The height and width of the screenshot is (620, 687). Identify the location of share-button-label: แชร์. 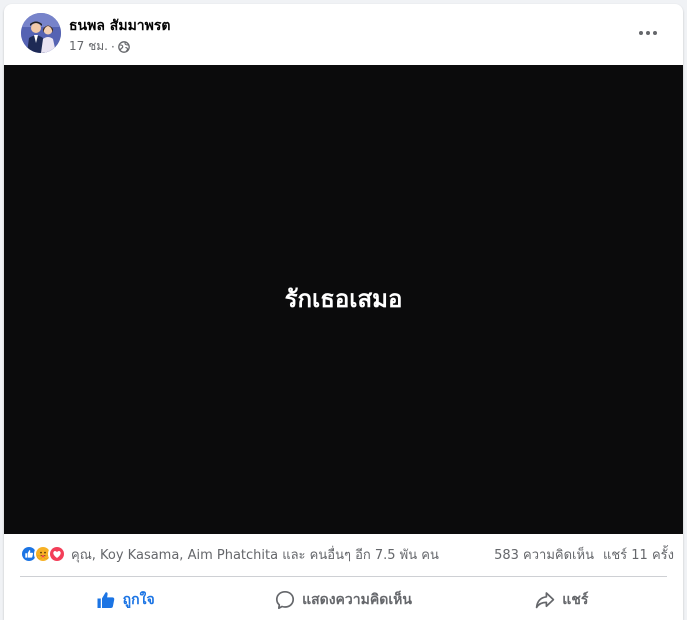
(575, 600).